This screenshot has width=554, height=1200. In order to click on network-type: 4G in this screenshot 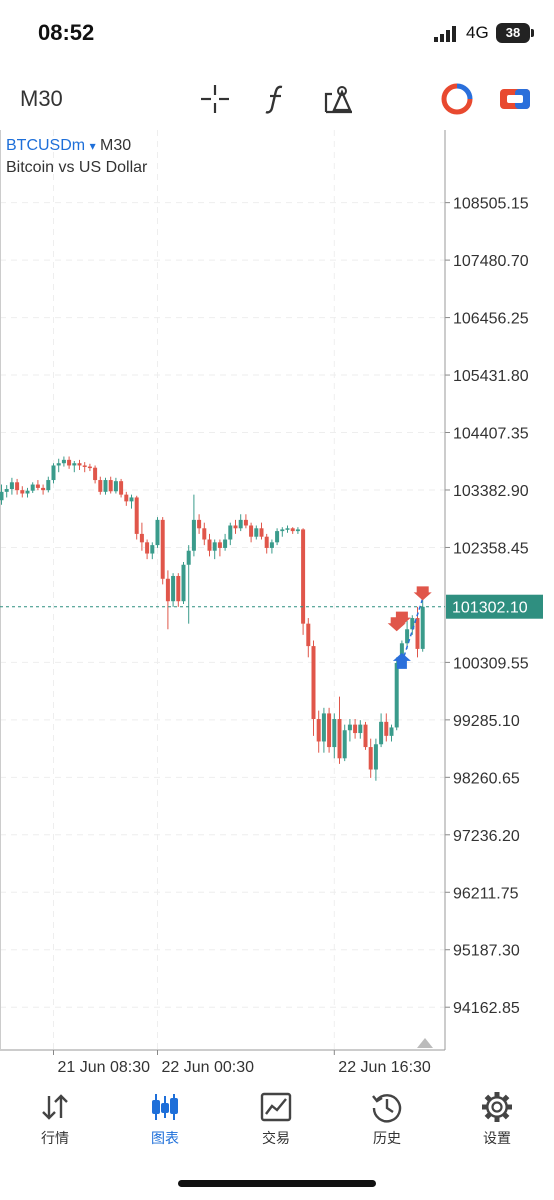, I will do `click(477, 32)`.